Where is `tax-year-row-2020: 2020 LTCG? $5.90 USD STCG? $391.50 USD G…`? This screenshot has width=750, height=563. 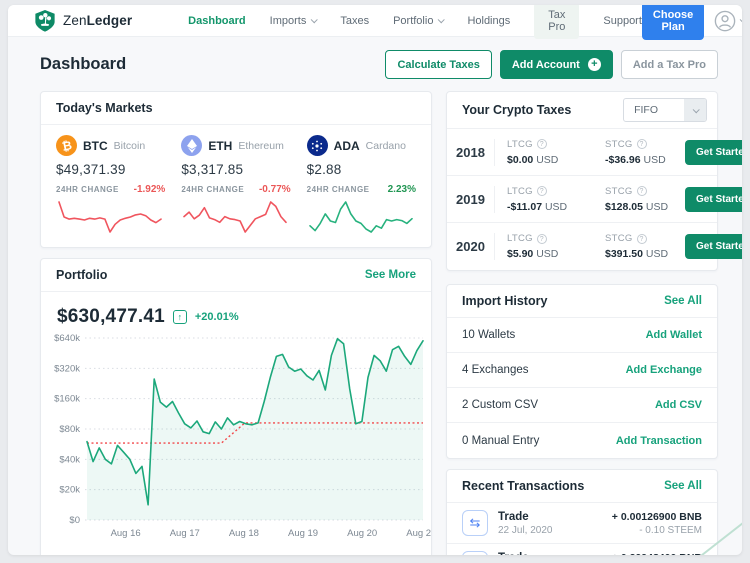 tax-year-row-2020: 2020 LTCG? $5.90 USD STCG? $391.50 USD G… is located at coordinates (594, 246).